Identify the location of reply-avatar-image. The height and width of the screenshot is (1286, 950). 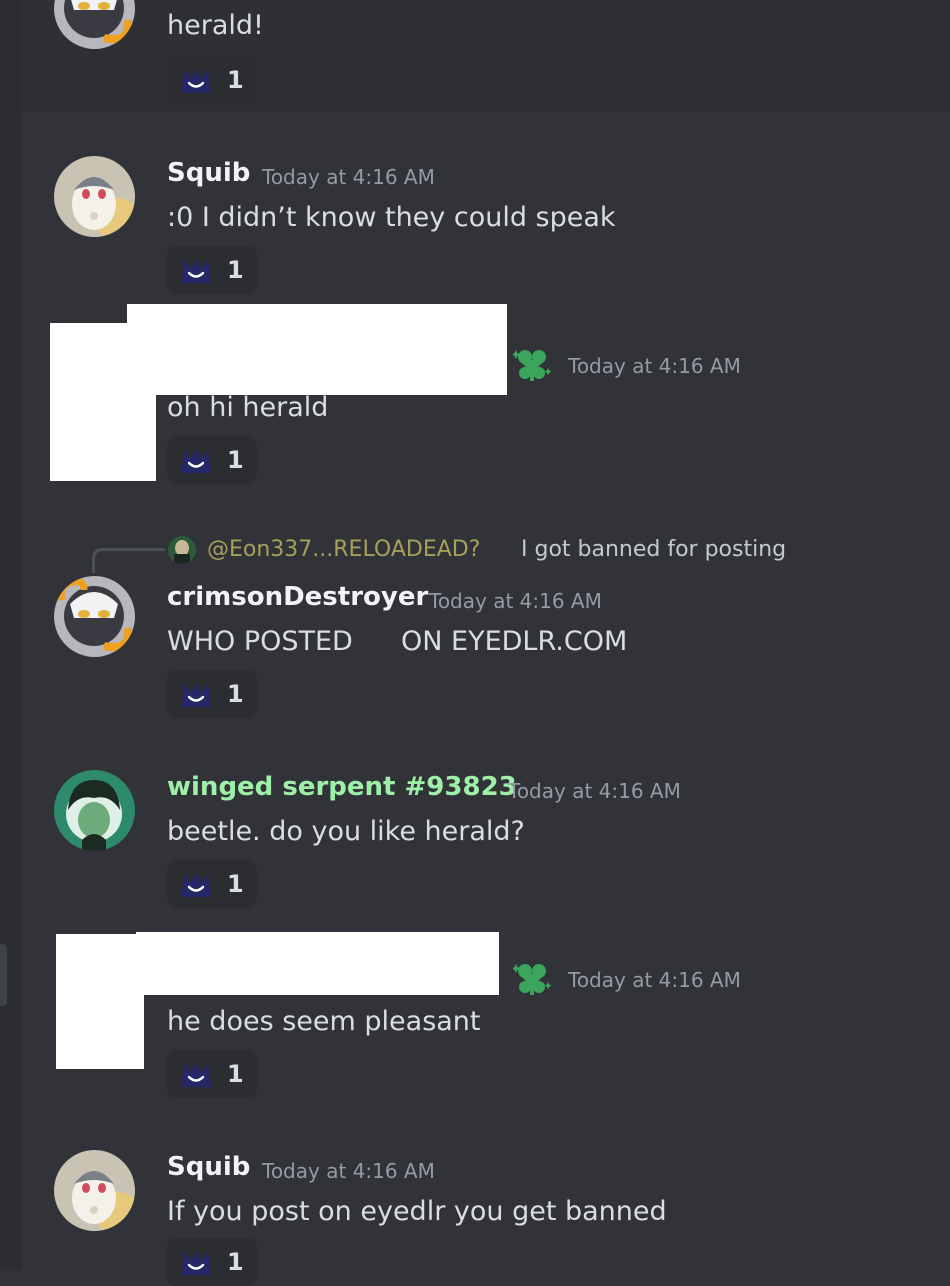
(182, 550).